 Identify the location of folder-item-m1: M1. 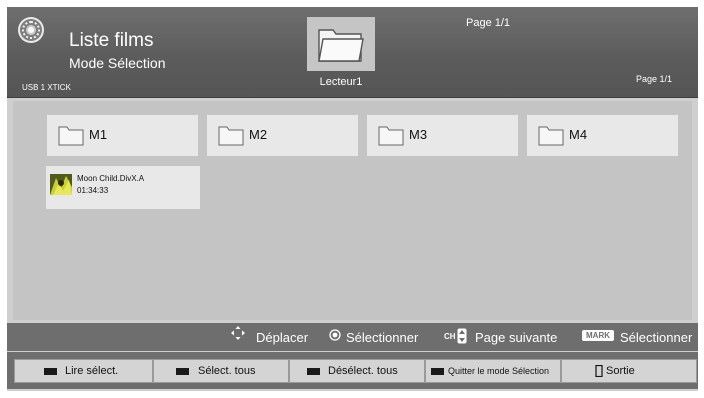
(122, 135).